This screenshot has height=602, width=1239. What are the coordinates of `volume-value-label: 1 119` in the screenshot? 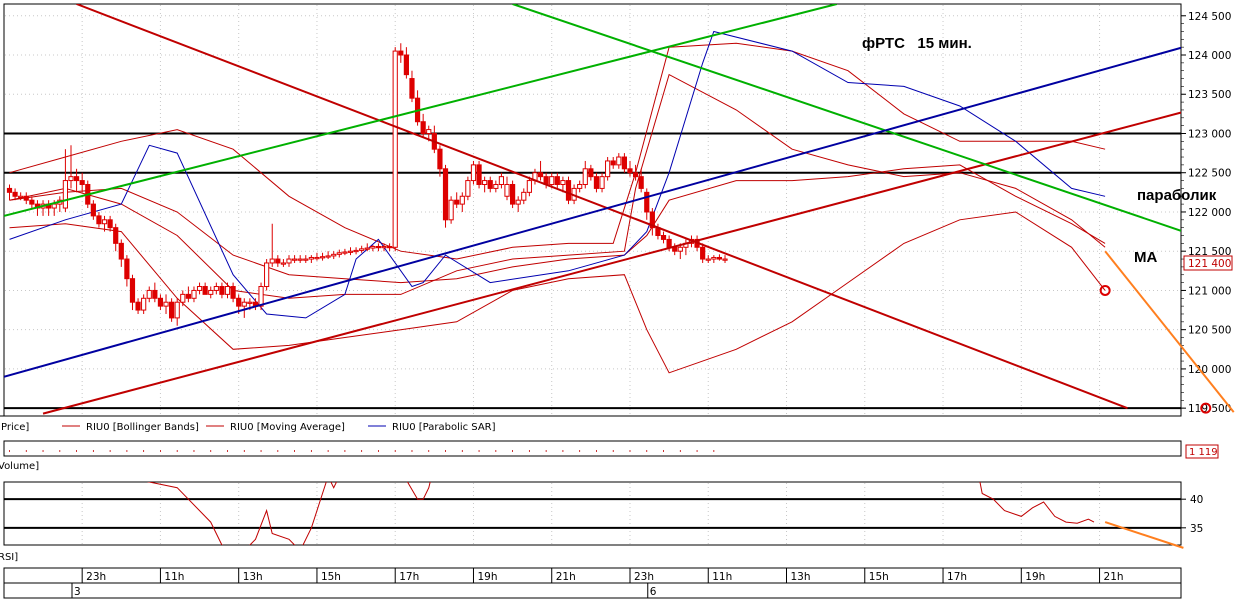 It's located at (1203, 452).